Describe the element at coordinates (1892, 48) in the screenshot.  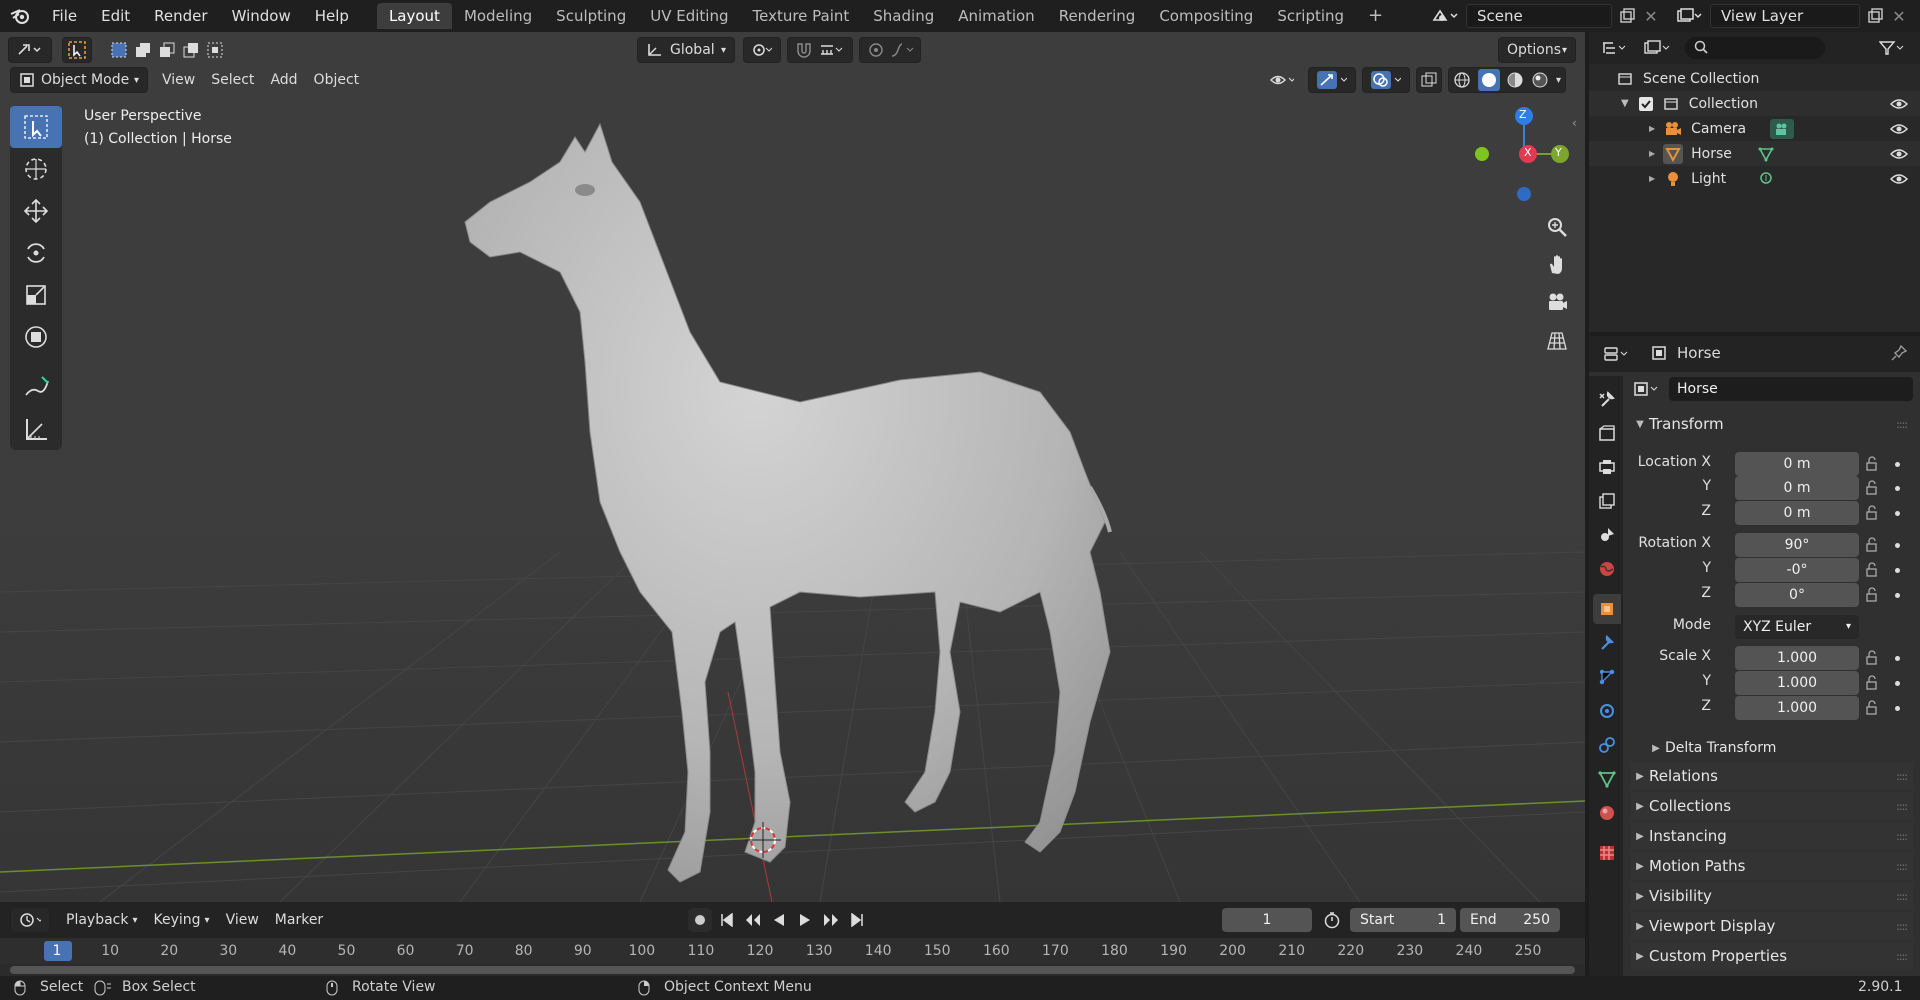
I see `filter-icon` at that location.